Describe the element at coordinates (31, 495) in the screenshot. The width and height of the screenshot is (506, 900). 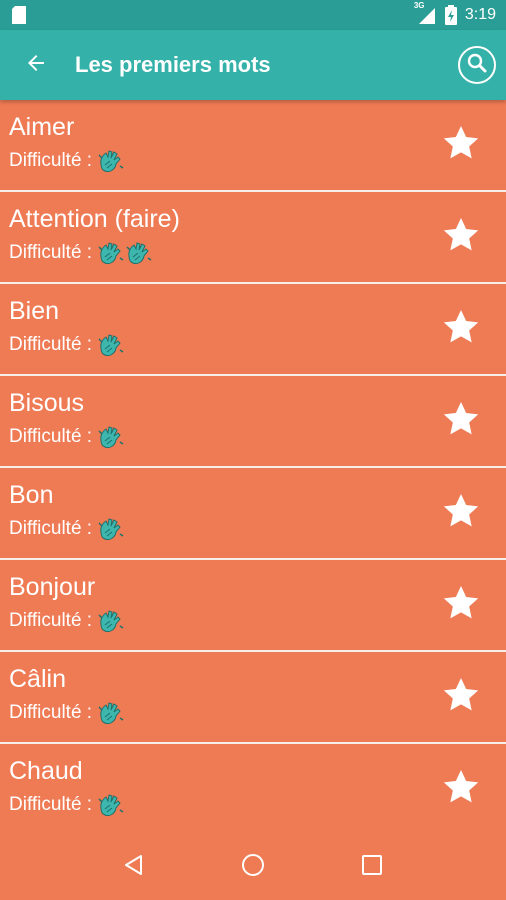
I see `word-title: Bon` at that location.